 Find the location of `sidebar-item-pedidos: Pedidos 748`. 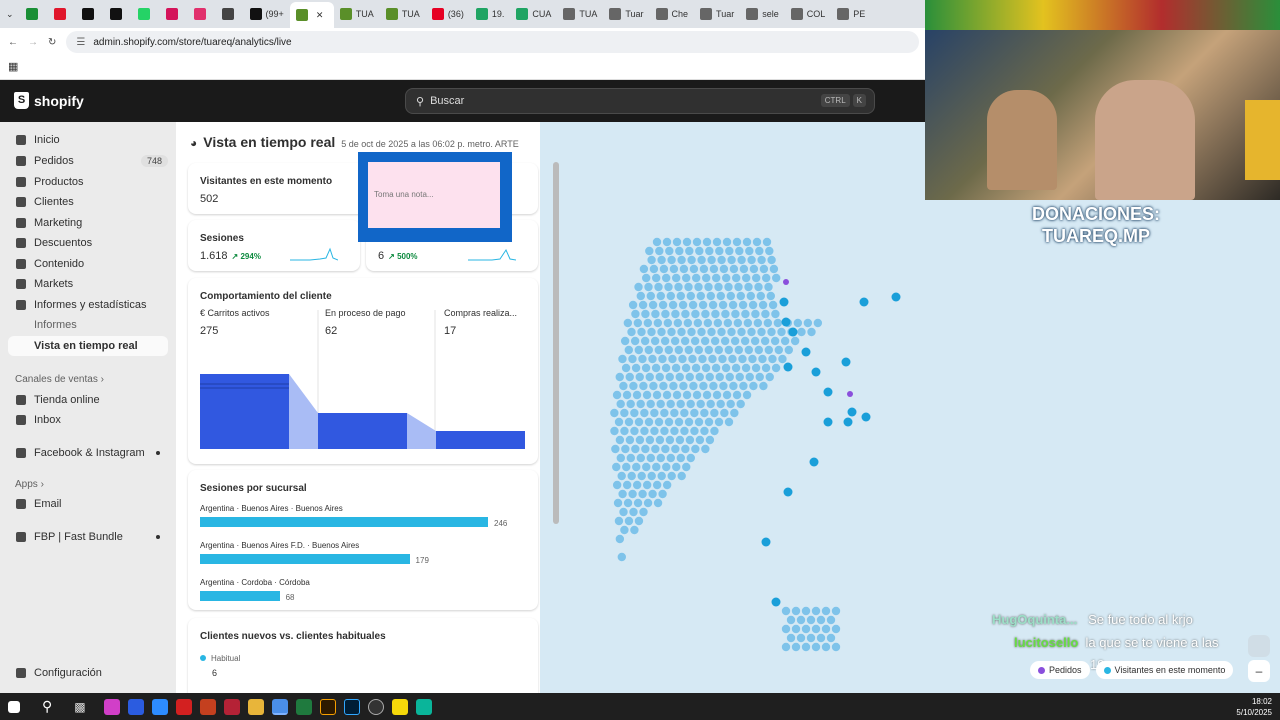

sidebar-item-pedidos: Pedidos 748 is located at coordinates (88, 161).